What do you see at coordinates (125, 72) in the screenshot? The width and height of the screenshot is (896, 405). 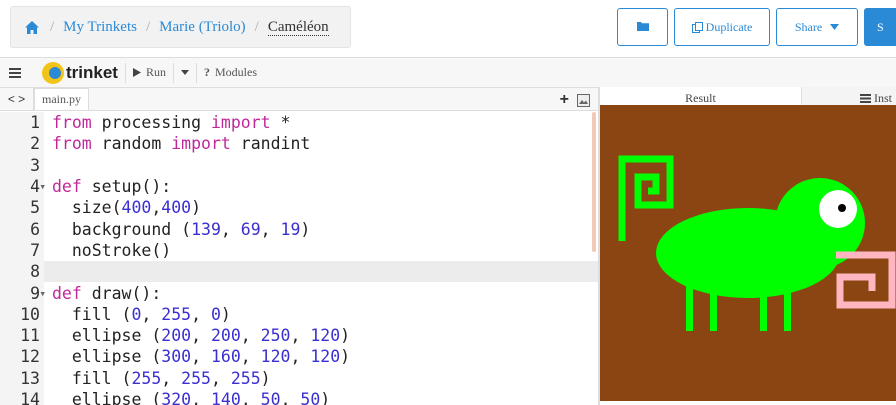 I see `toolbar-divider` at bounding box center [125, 72].